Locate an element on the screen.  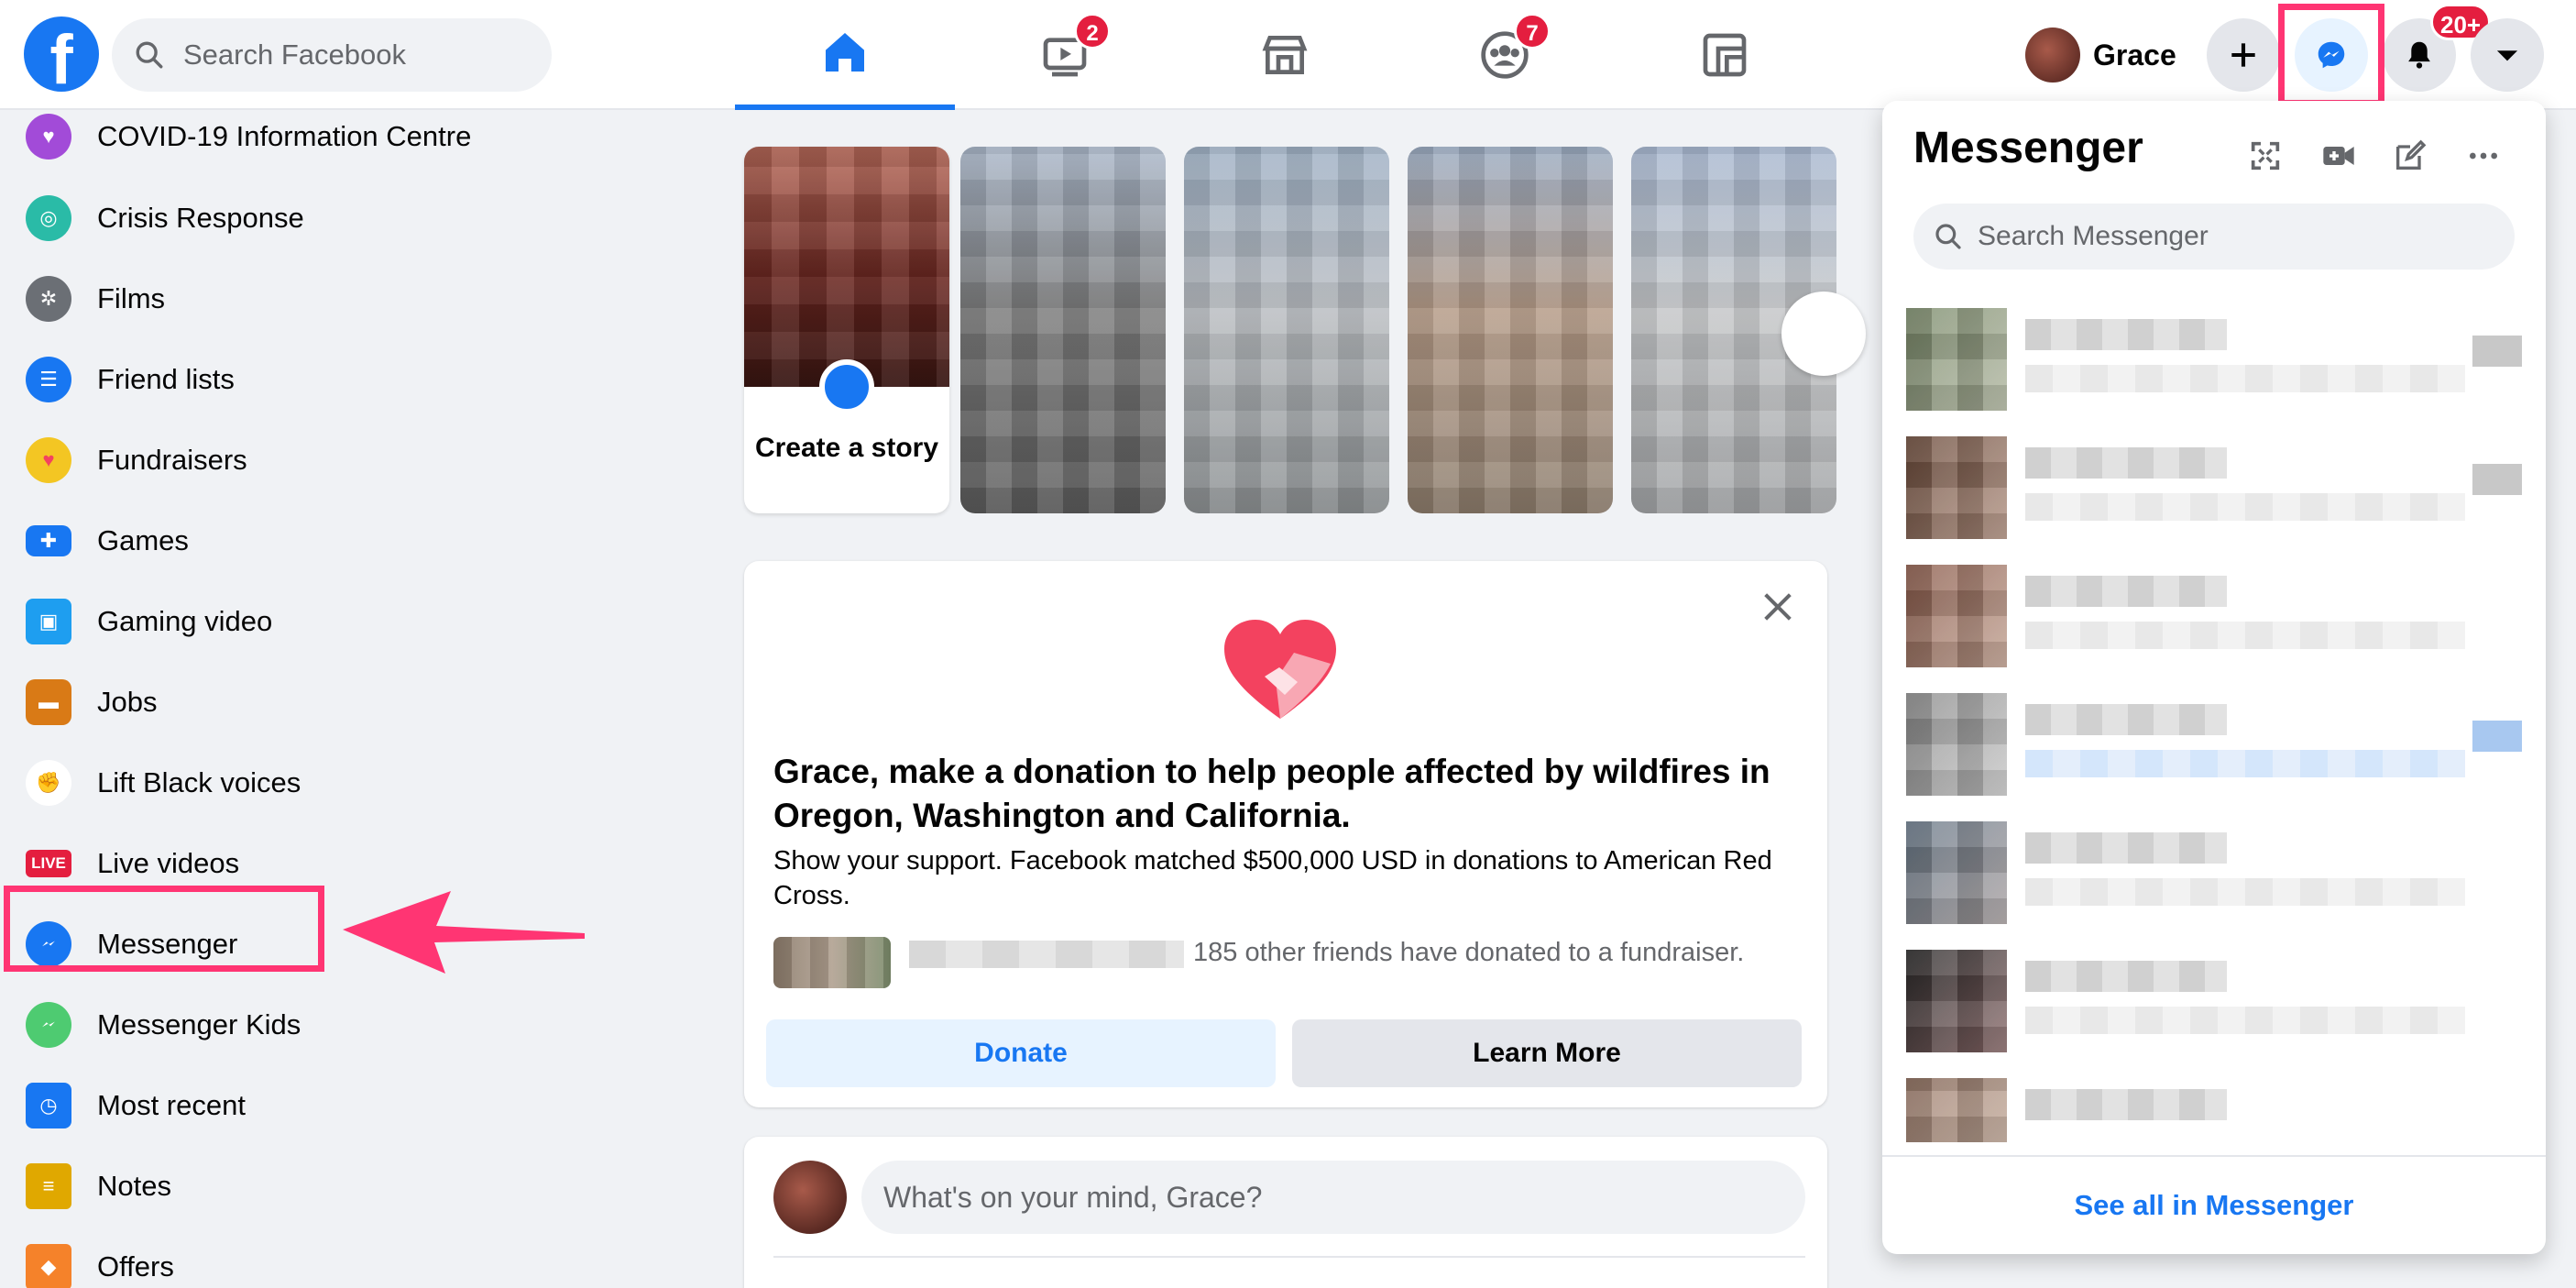
briefcase-icon: ▬ is located at coordinates (48, 702).